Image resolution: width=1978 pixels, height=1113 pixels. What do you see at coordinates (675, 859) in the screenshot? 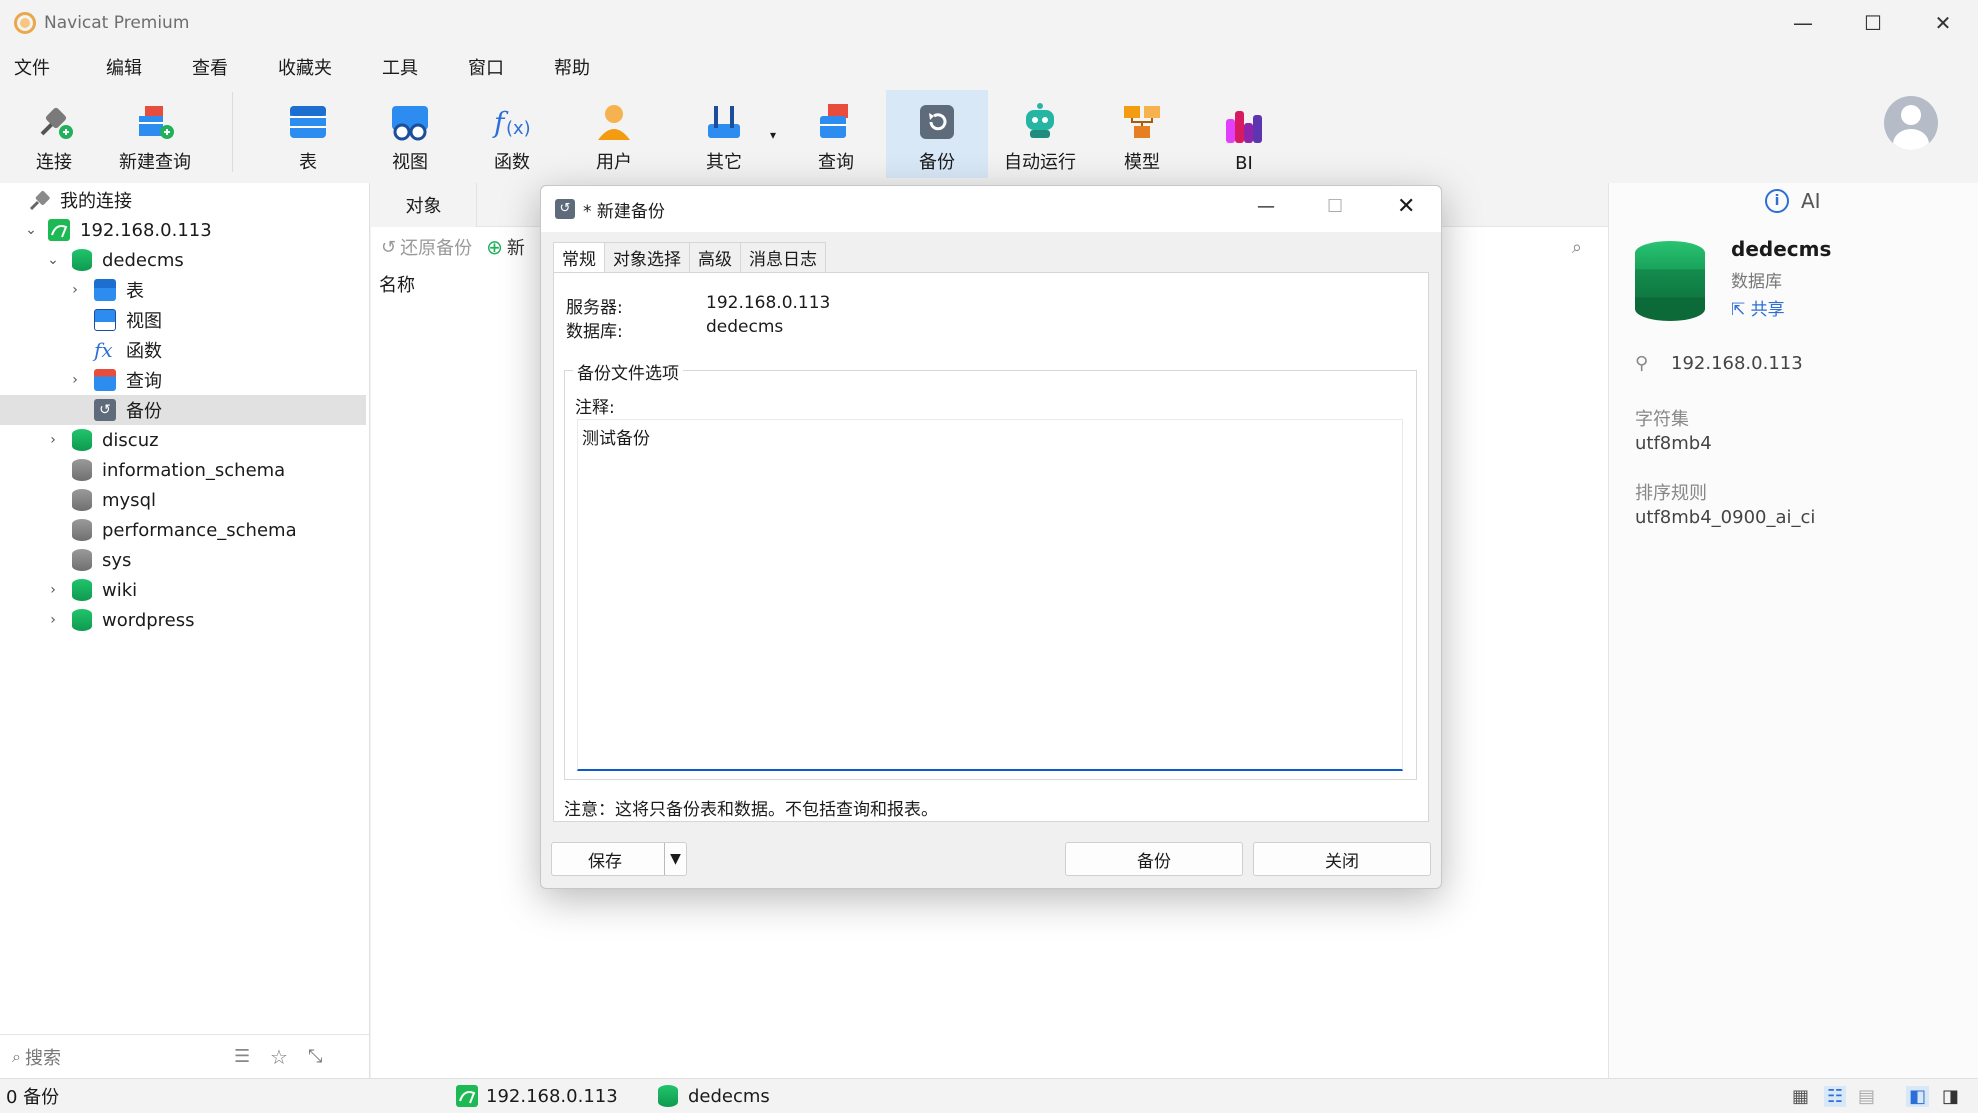
I see `save-dropdown-icon: ▼` at bounding box center [675, 859].